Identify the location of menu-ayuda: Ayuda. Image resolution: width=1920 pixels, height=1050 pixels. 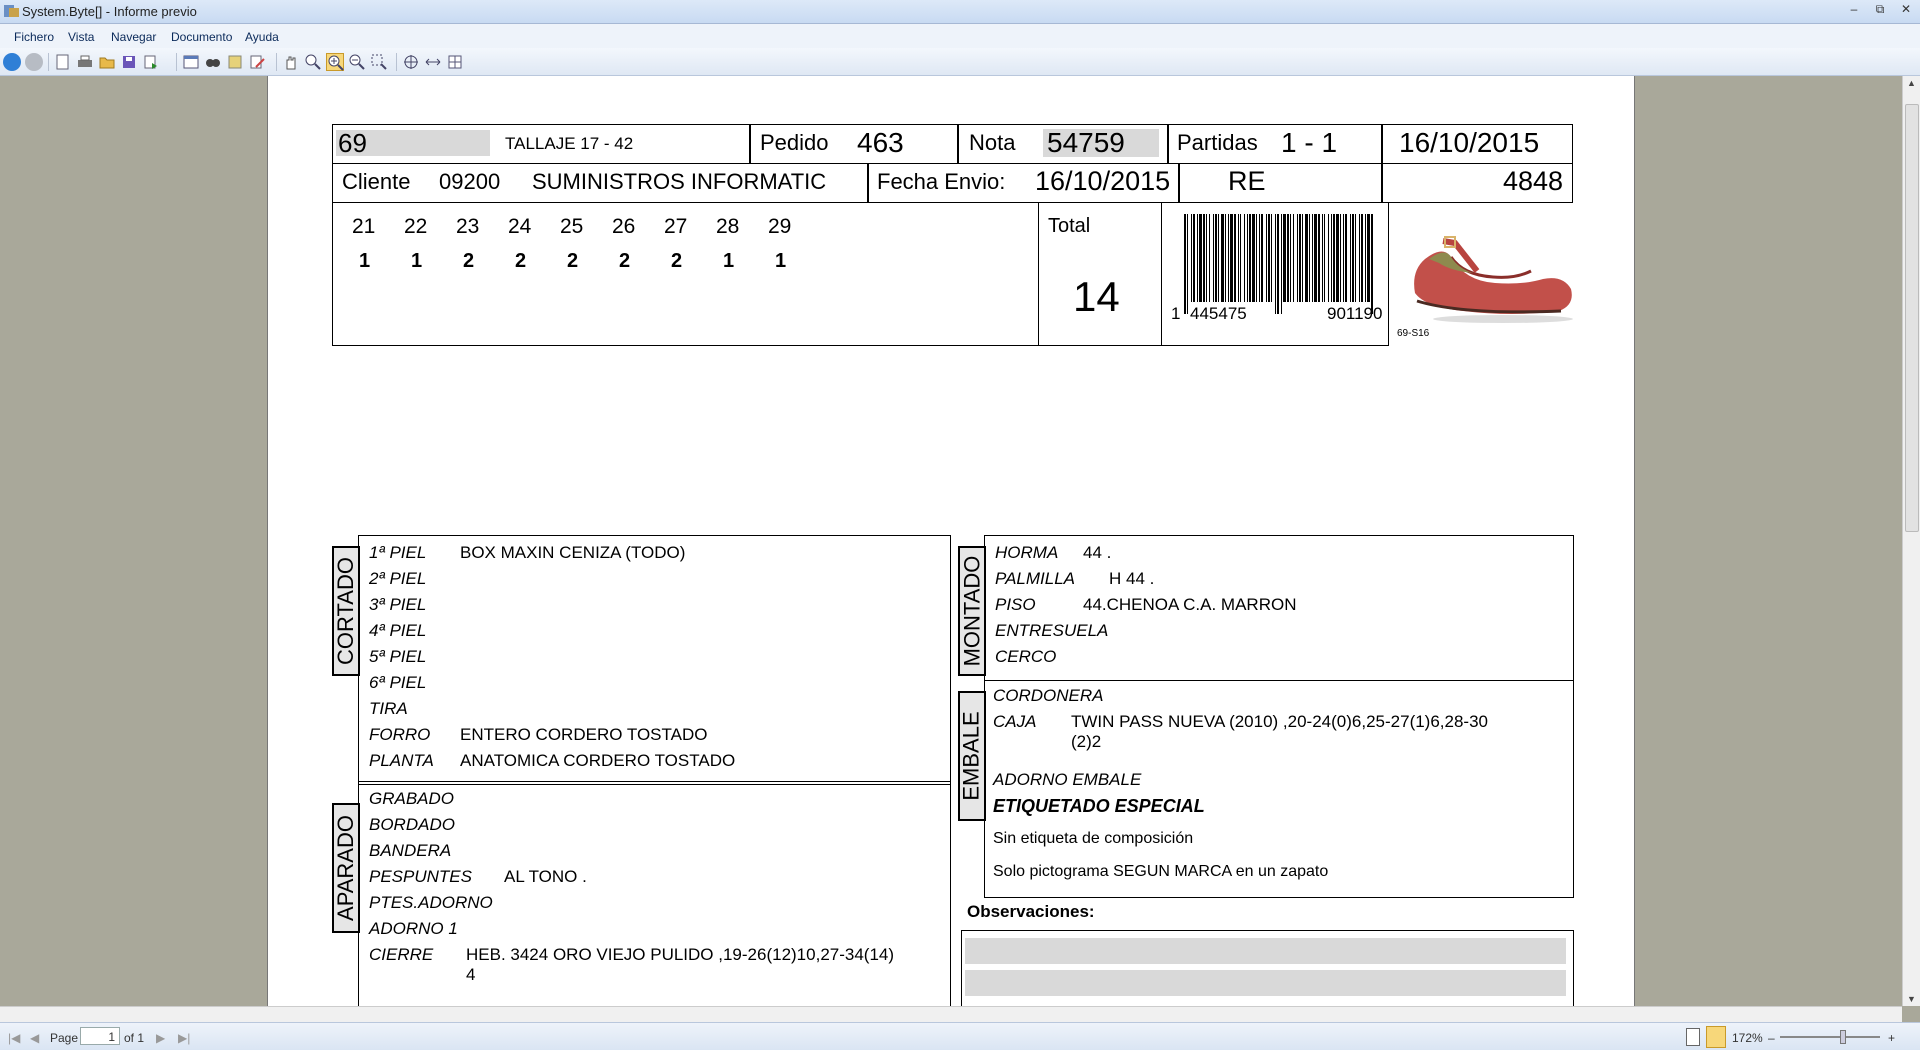
(262, 37).